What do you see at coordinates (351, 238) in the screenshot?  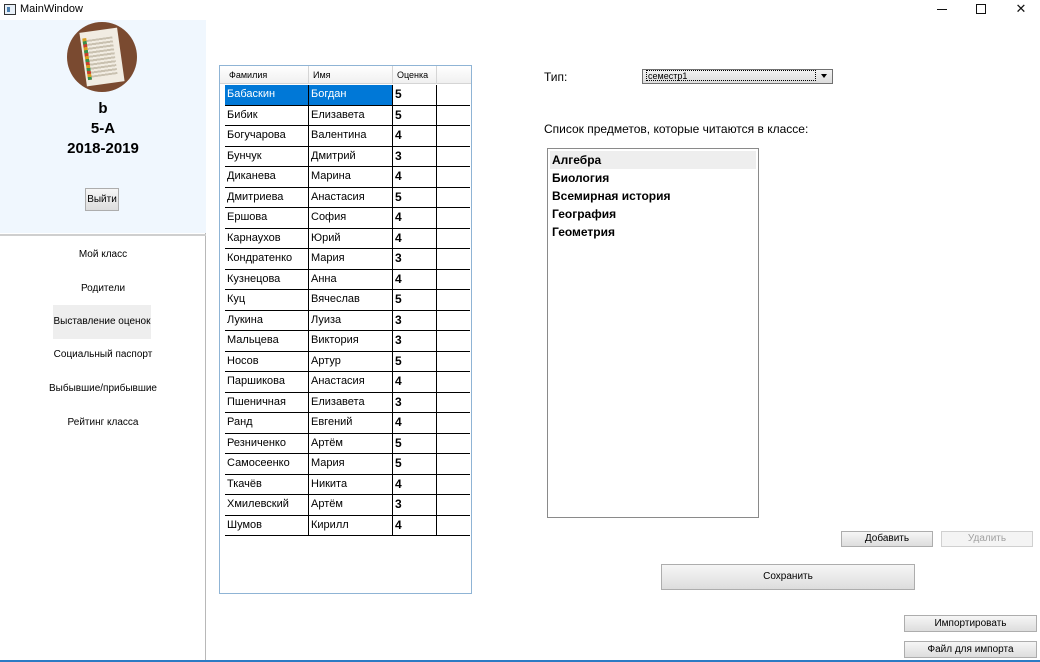 I see `name-cell: Юрий` at bounding box center [351, 238].